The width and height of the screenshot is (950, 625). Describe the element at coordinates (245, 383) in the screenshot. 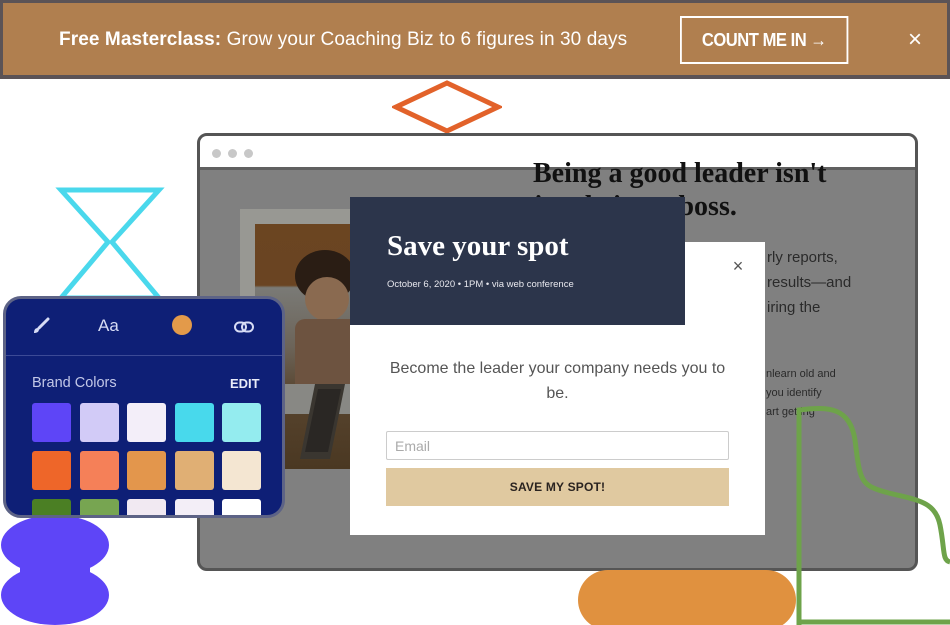

I see `edit-brand-colors-button: EDIT` at that location.